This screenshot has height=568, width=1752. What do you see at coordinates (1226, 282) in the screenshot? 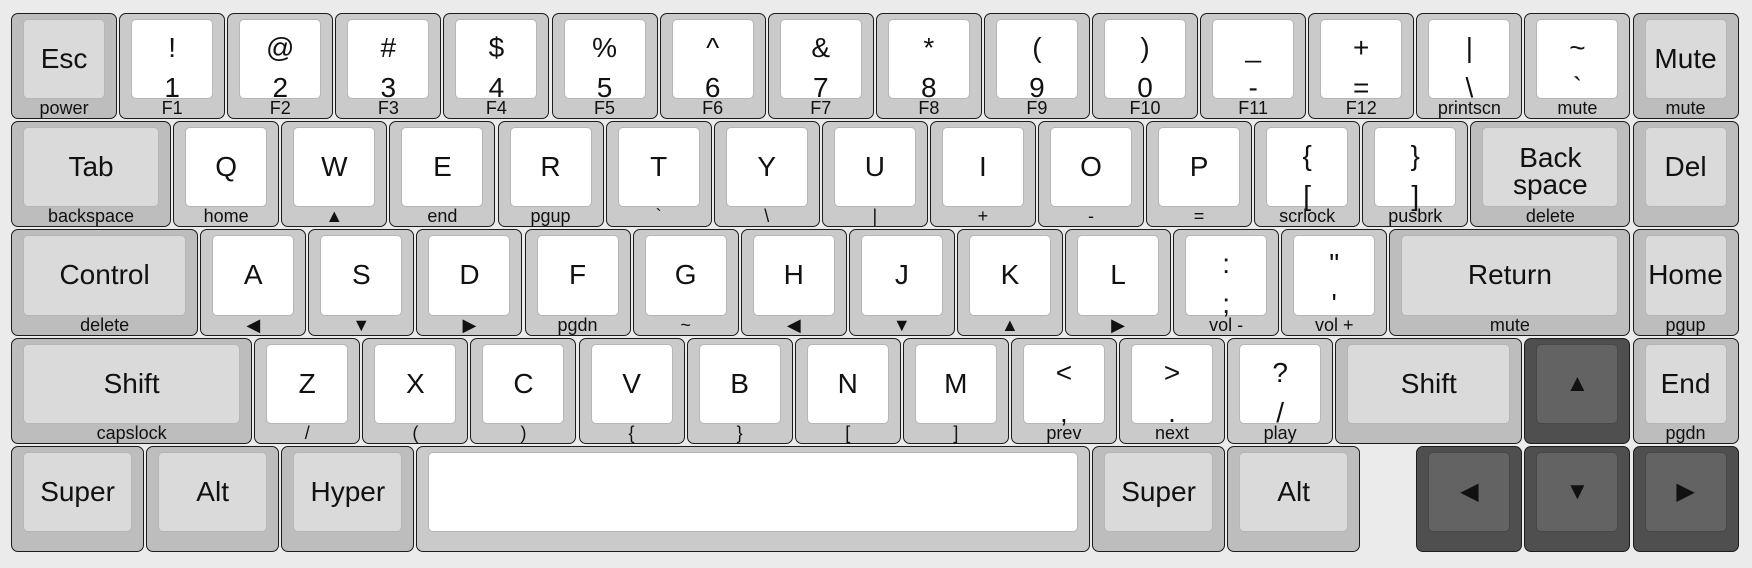
I see `key-semicolon: :; vol -` at bounding box center [1226, 282].